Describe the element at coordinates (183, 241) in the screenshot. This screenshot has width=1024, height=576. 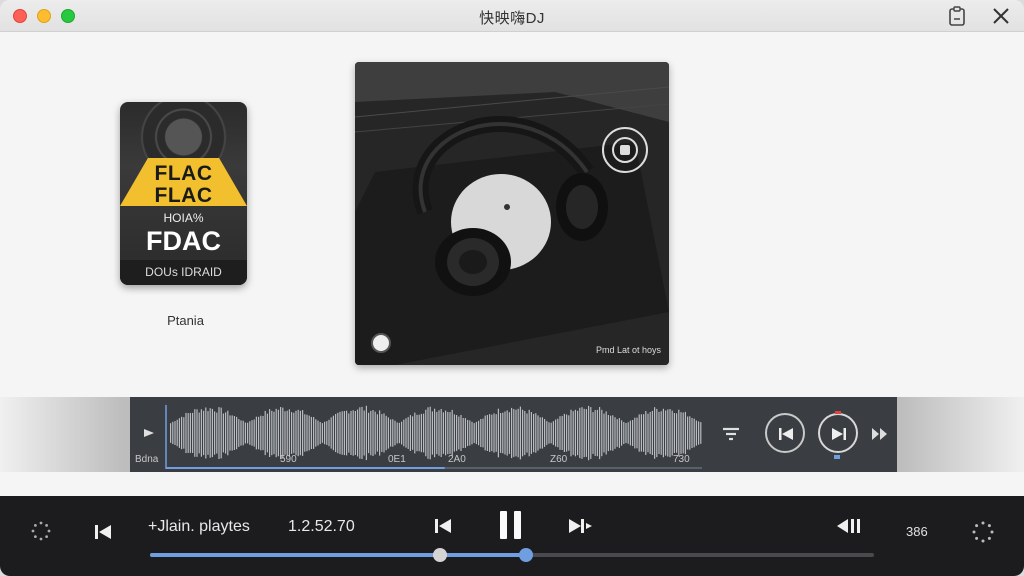
I see `format-line-4: FDAC` at that location.